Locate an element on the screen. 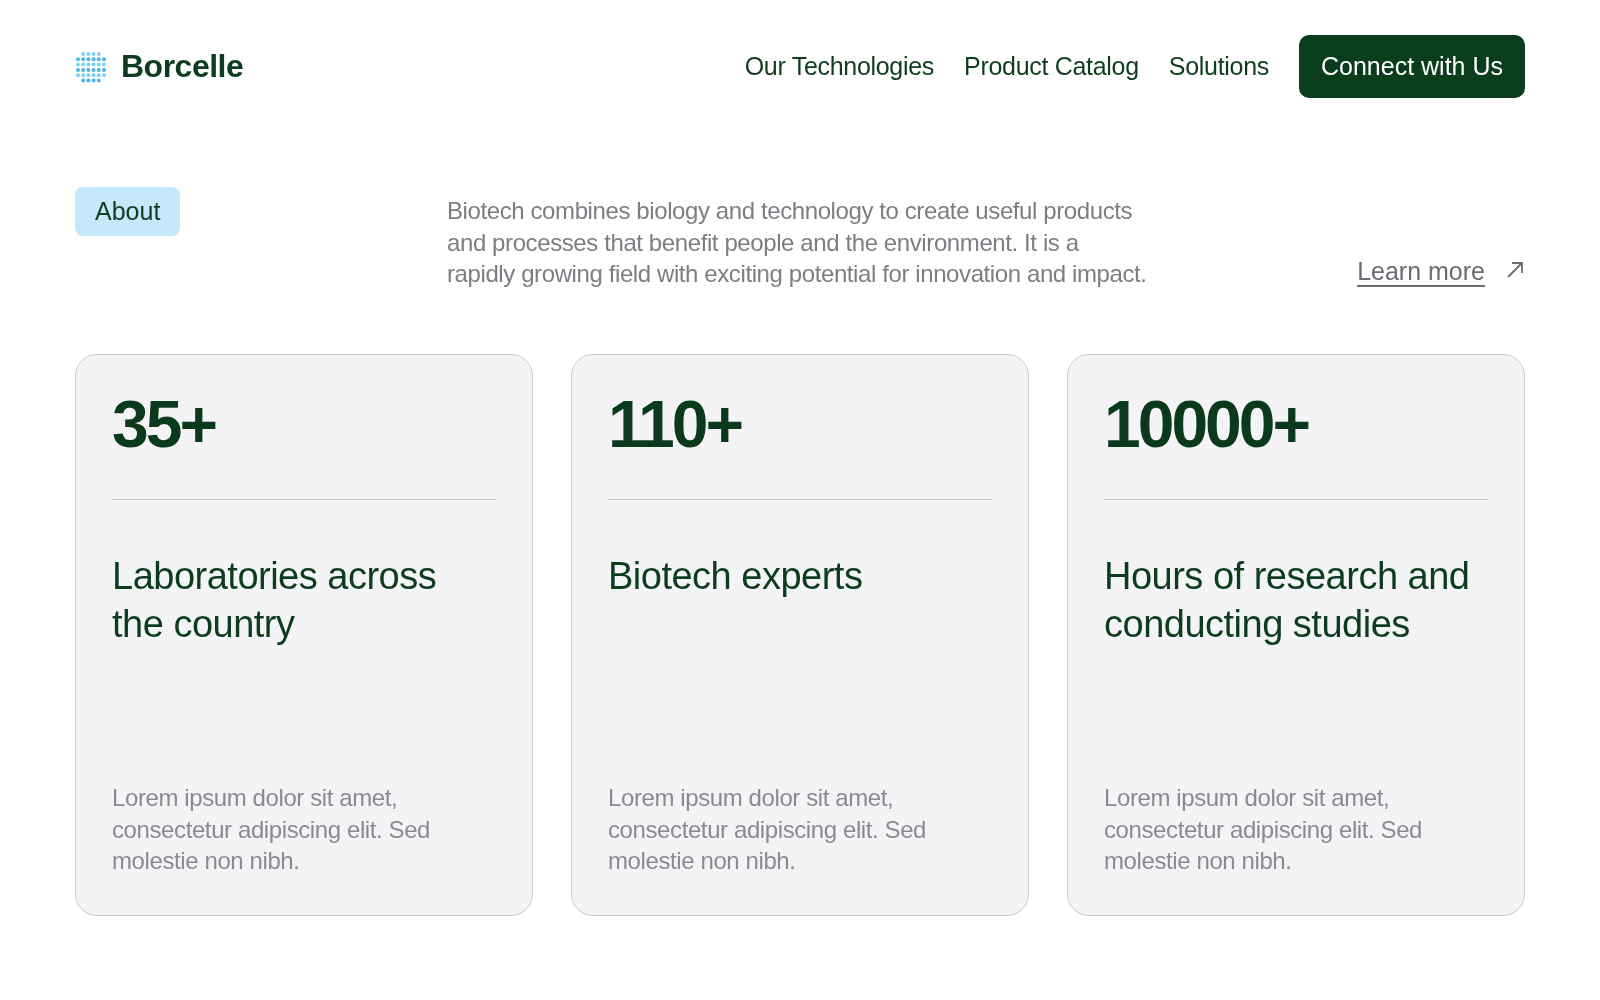 This screenshot has width=1600, height=1000. nav-link: Our Technologies is located at coordinates (839, 66).